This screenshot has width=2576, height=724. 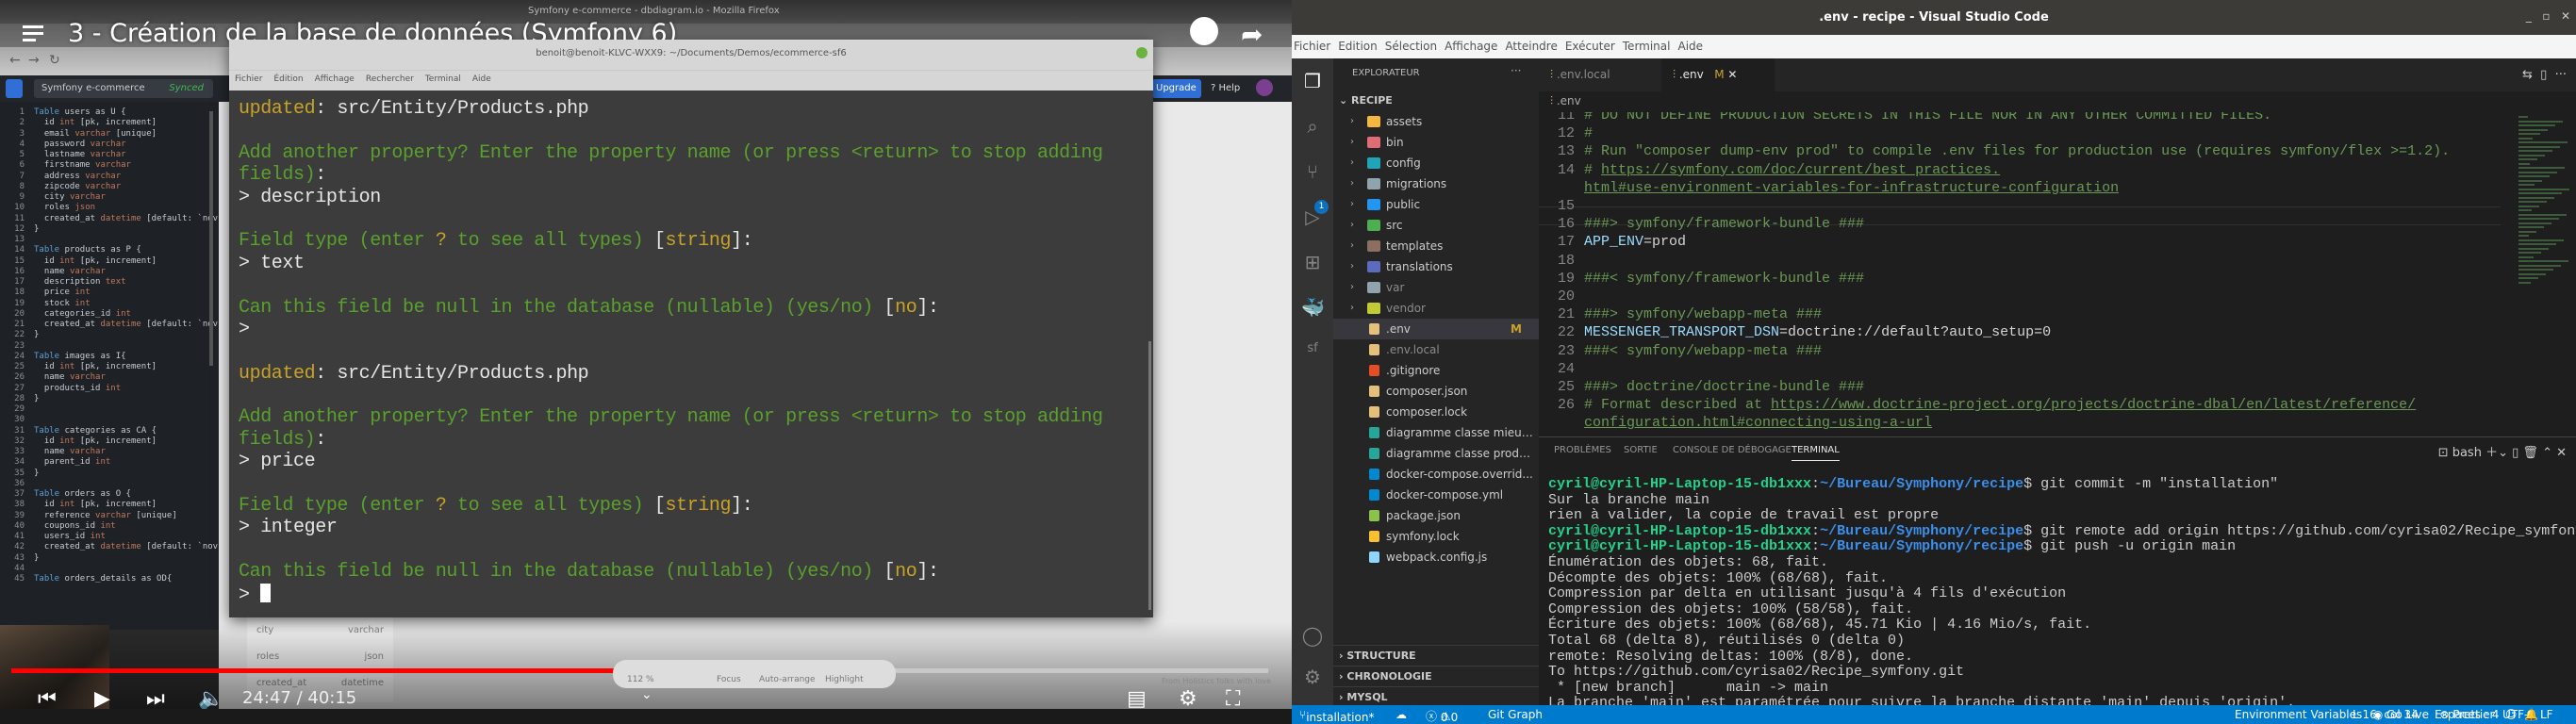 I want to click on menu-item: Edition, so click(x=1358, y=46).